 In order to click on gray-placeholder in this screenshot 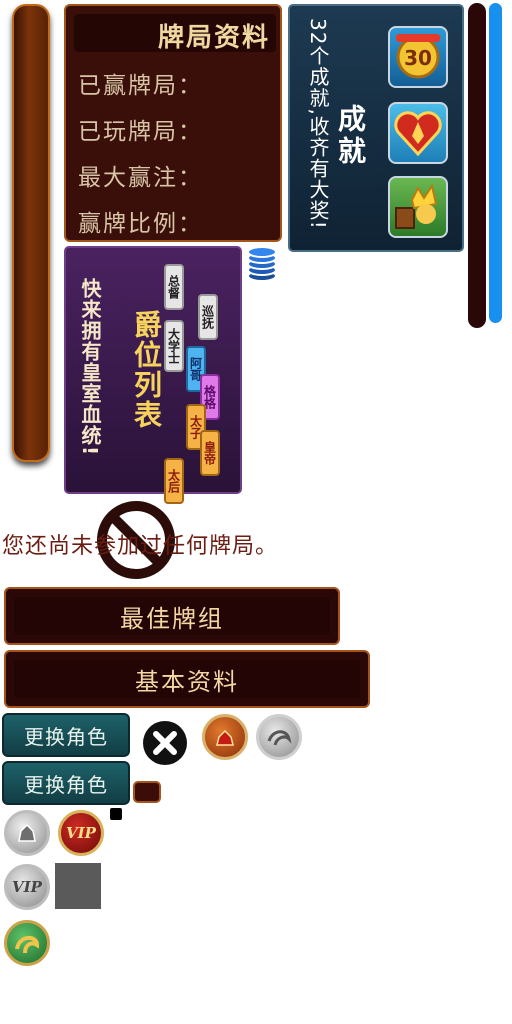, I will do `click(78, 886)`.